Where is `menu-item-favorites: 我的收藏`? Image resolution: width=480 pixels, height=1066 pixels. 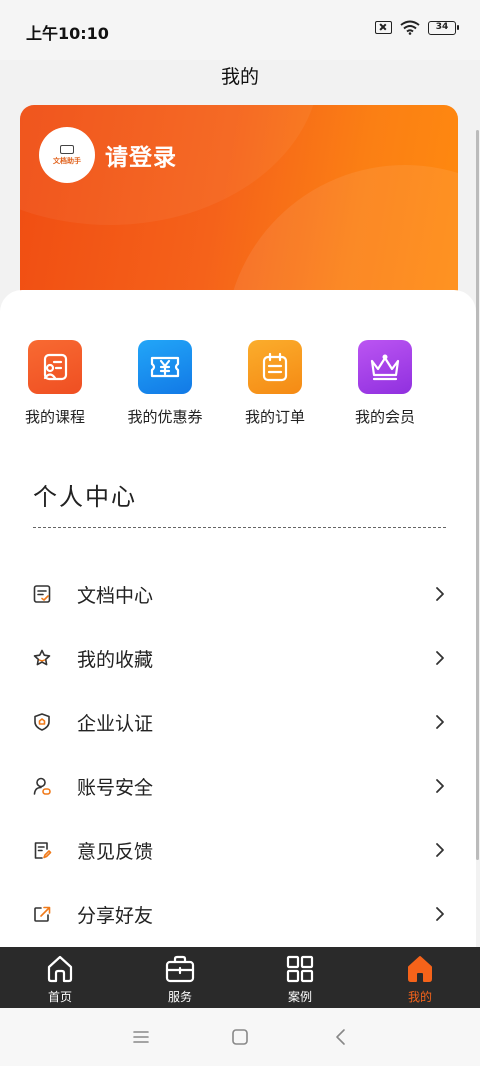
menu-item-favorites: 我的收藏 is located at coordinates (238, 658).